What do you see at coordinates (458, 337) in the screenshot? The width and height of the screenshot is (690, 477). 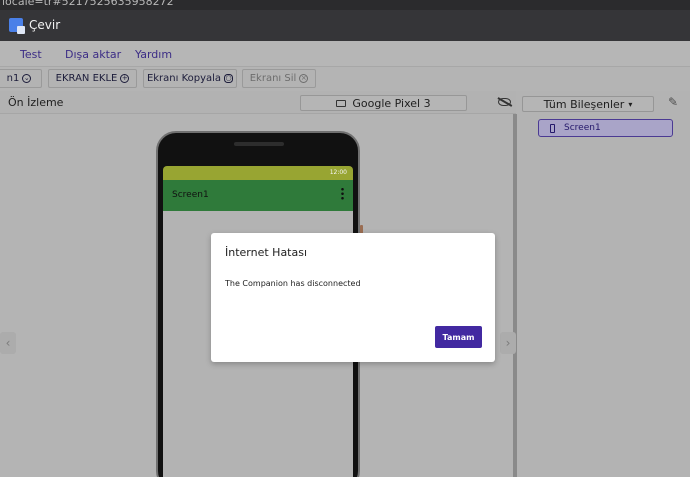 I see `ok-button: Tamam` at bounding box center [458, 337].